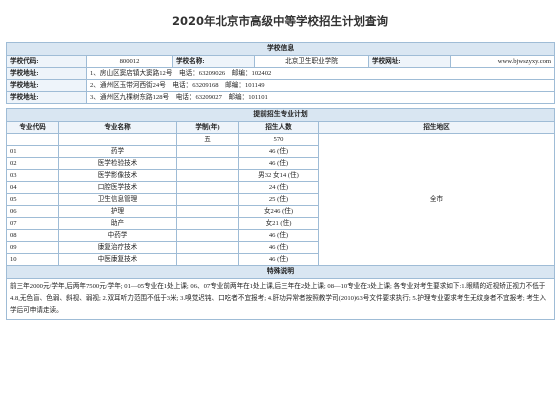 Image resolution: width=560 pixels, height=400 pixels. Describe the element at coordinates (117, 127) in the screenshot. I see `header-name: 专业名称` at that location.